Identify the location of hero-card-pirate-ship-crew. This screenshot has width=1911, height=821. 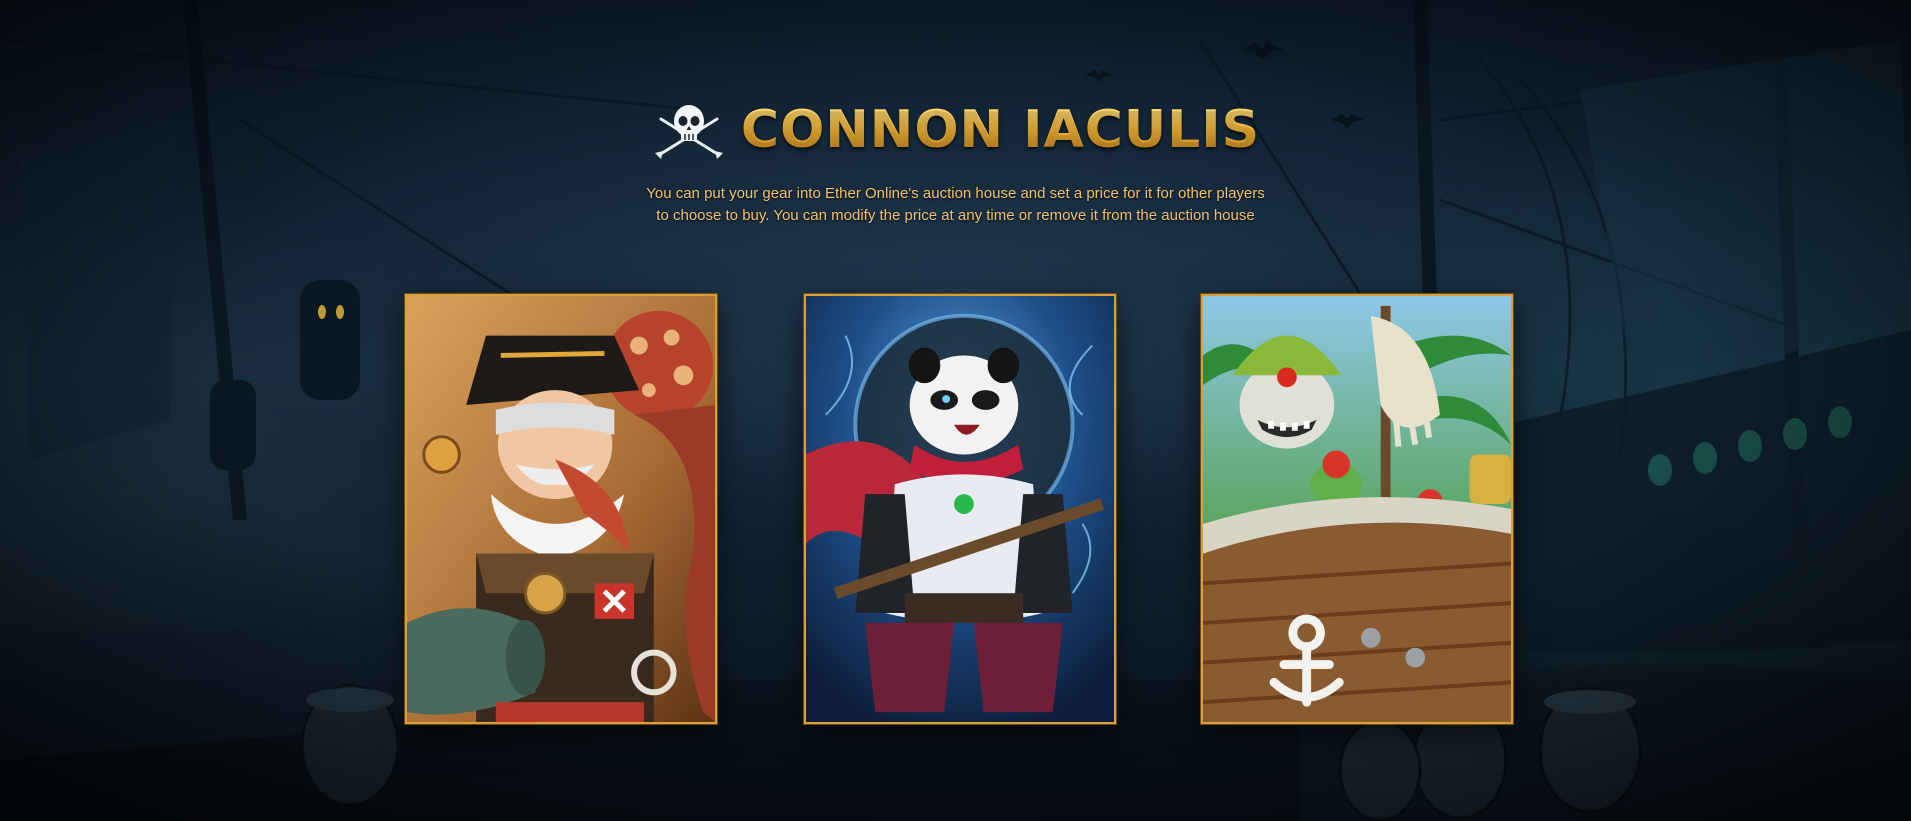
(1357, 509).